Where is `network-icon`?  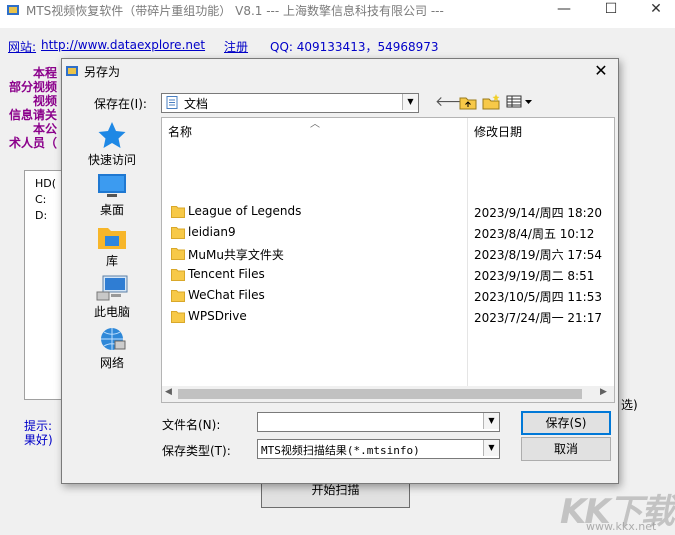 network-icon is located at coordinates (113, 339).